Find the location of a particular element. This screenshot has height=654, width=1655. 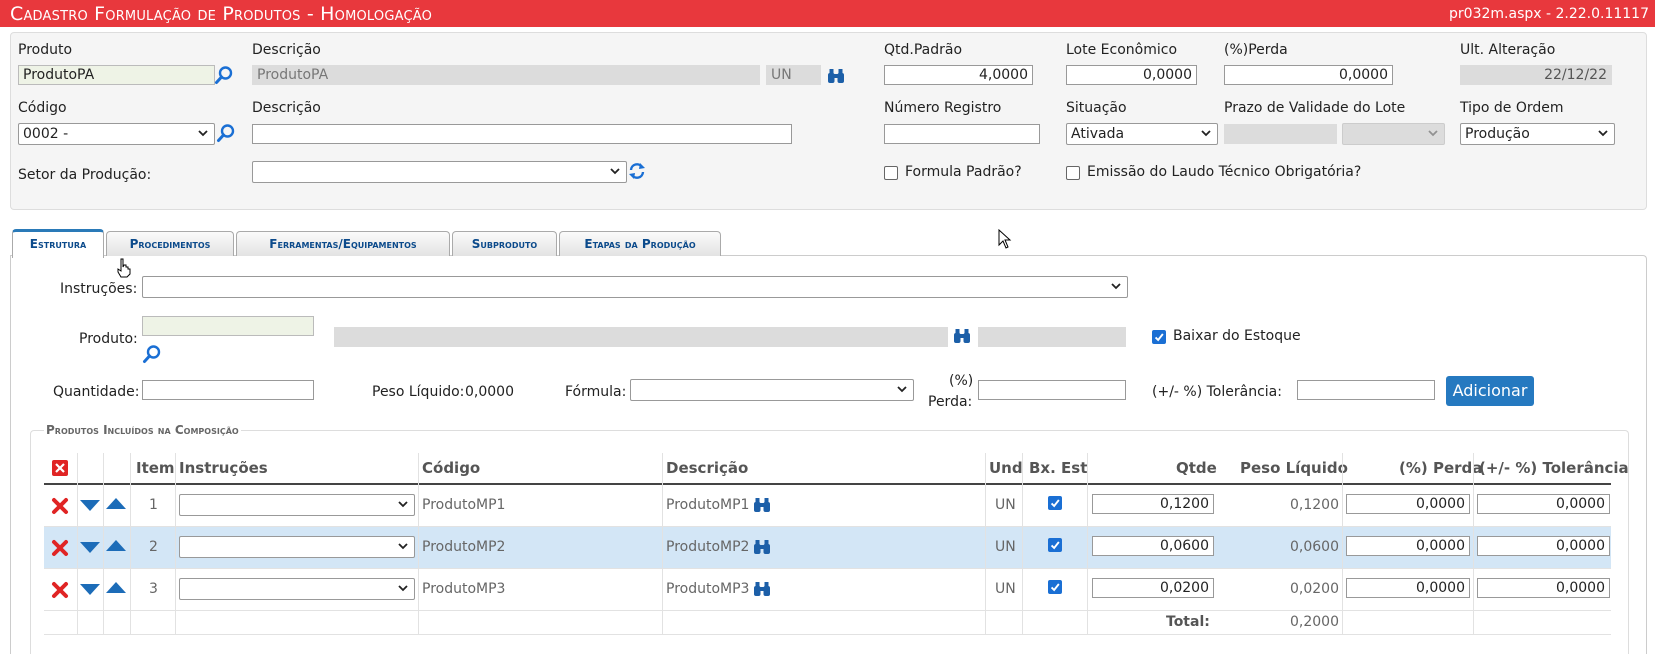

refresh-icon is located at coordinates (637, 171).